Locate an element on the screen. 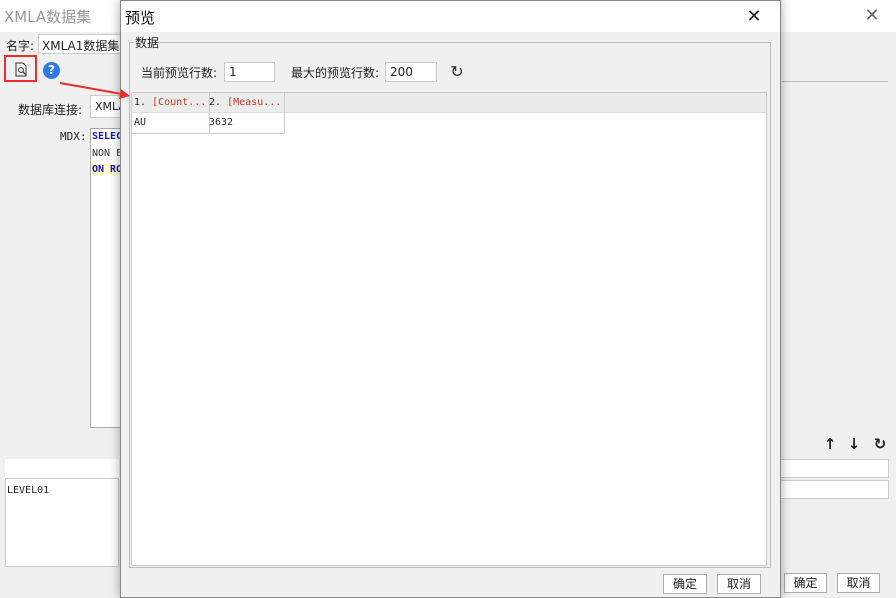 The height and width of the screenshot is (598, 896). dialog-titlebar: 预览 ✕ is located at coordinates (450, 16).